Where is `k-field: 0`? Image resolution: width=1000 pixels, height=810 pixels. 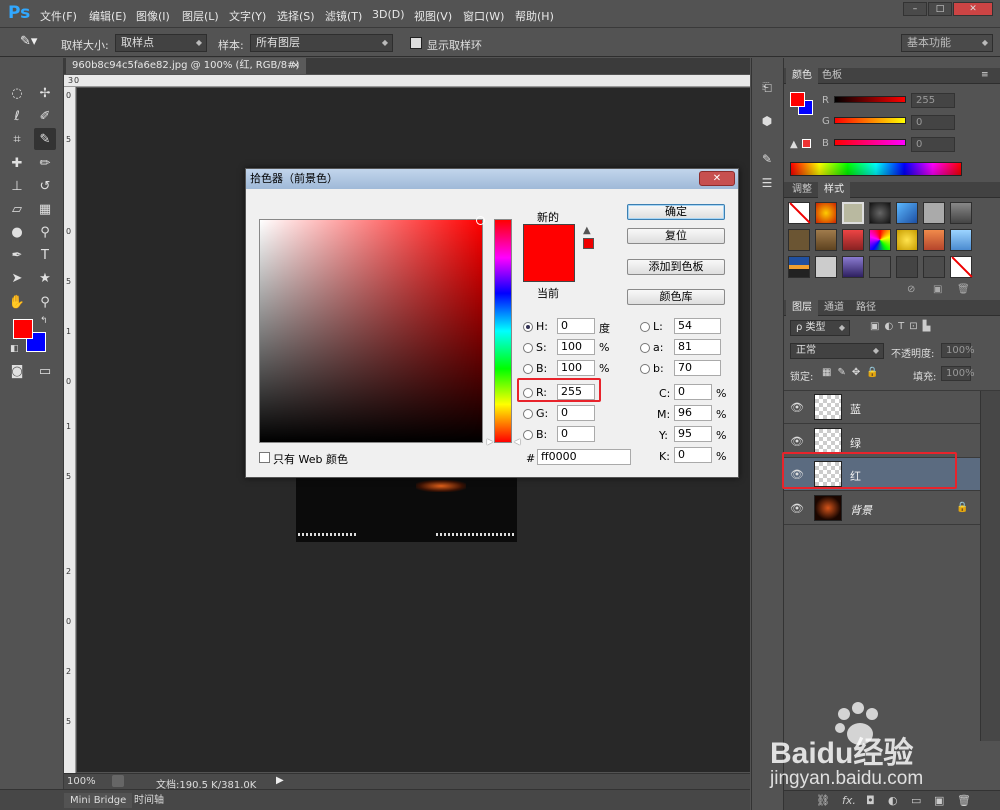
k-field: 0 is located at coordinates (693, 455).